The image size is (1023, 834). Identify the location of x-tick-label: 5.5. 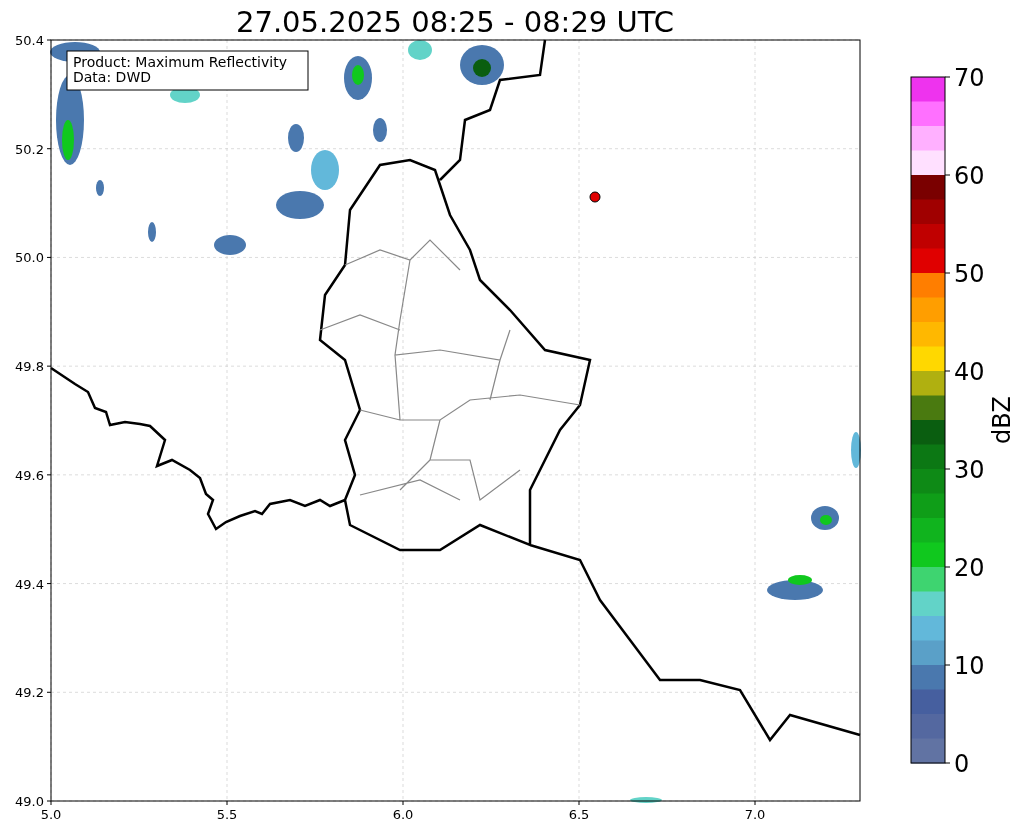
(227, 814).